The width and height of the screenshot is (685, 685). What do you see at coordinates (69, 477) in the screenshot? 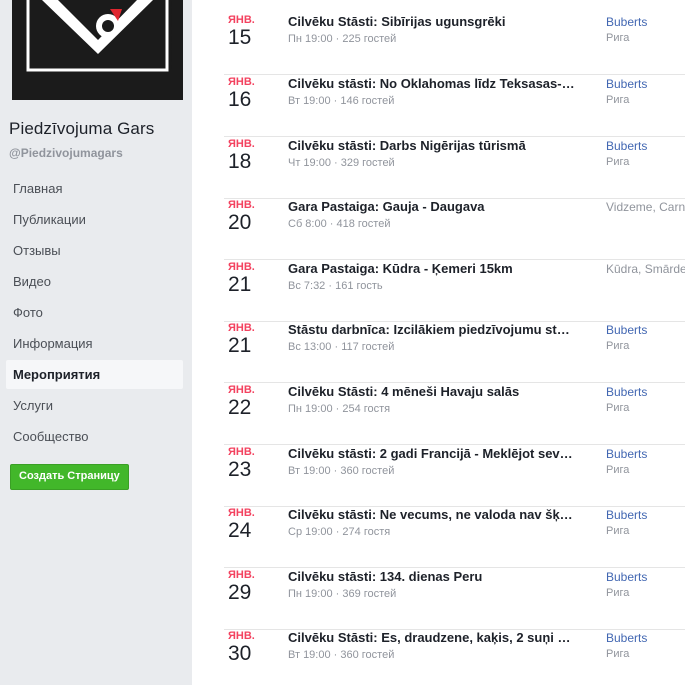
I see `create-page-button: Создать Страницу` at bounding box center [69, 477].